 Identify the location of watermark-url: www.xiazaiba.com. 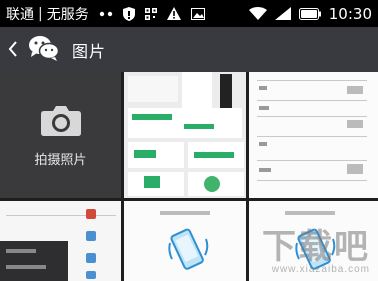
(320, 269).